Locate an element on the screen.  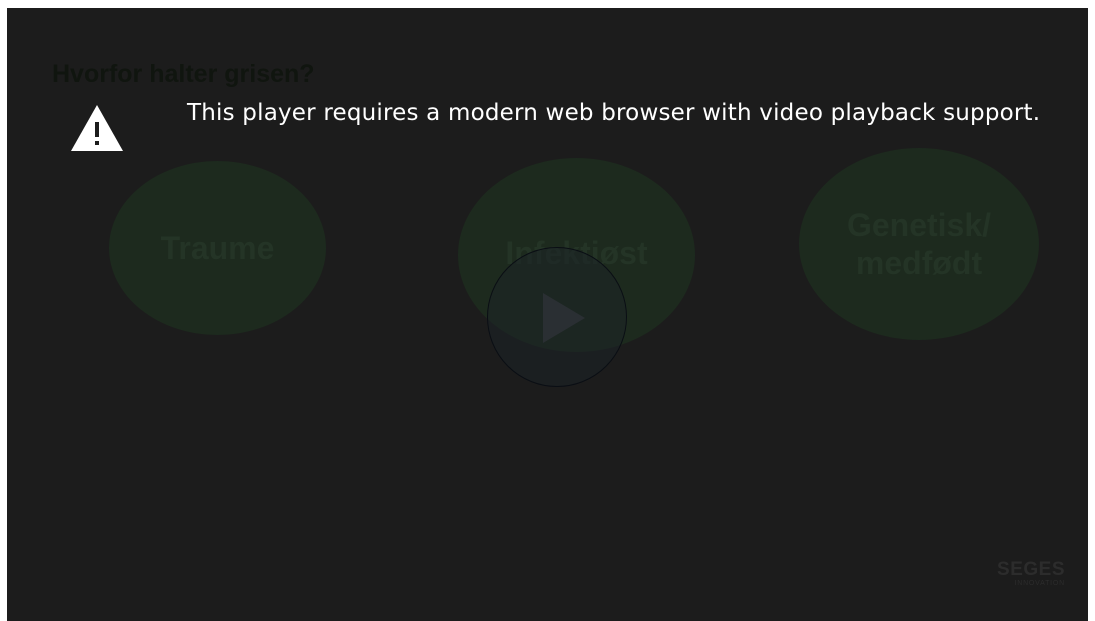
play-button is located at coordinates (557, 317).